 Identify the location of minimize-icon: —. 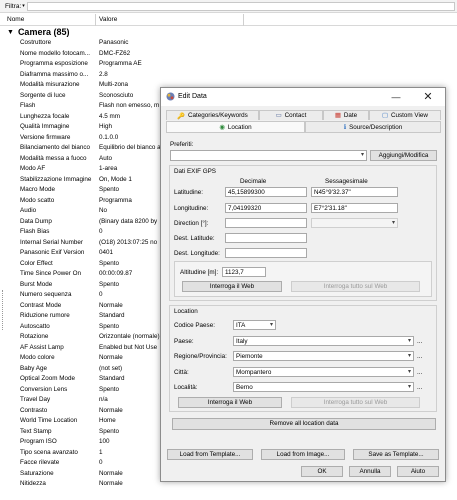
(396, 97).